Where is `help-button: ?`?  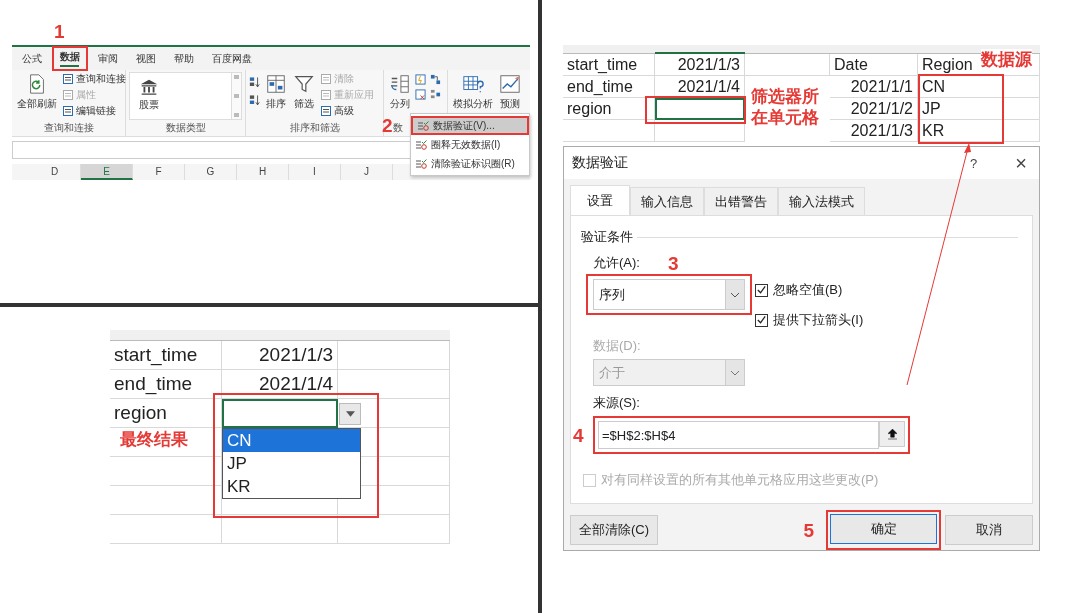 help-button: ? is located at coordinates (974, 163).